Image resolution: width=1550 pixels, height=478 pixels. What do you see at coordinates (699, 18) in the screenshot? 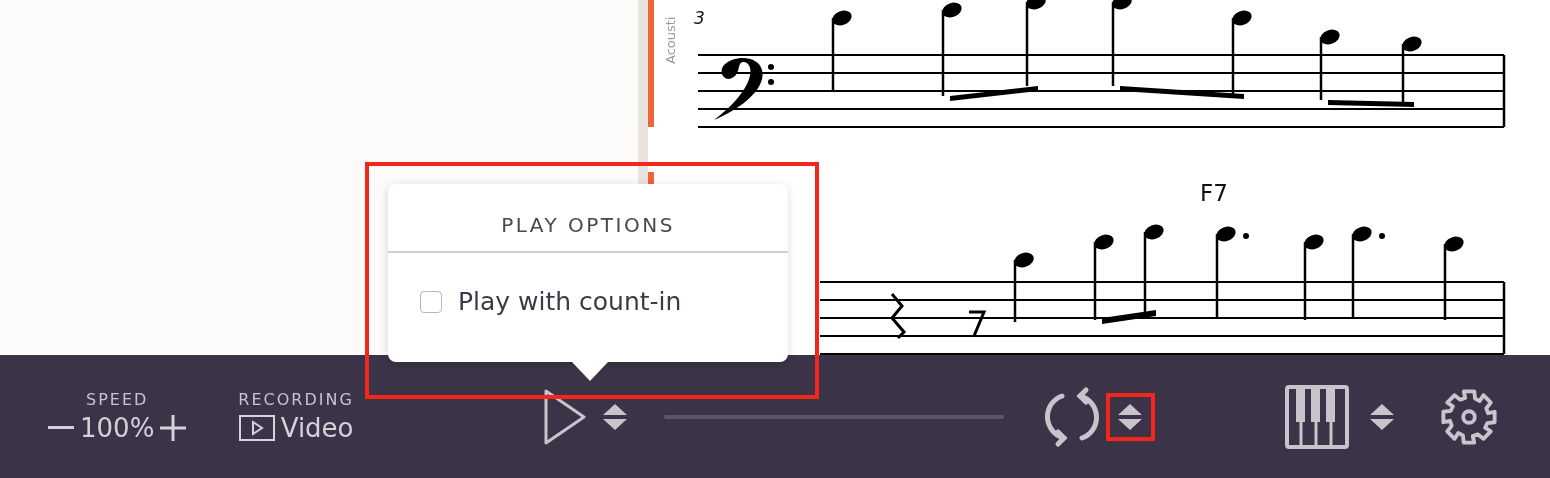
I see `measure-number: 3` at bounding box center [699, 18].